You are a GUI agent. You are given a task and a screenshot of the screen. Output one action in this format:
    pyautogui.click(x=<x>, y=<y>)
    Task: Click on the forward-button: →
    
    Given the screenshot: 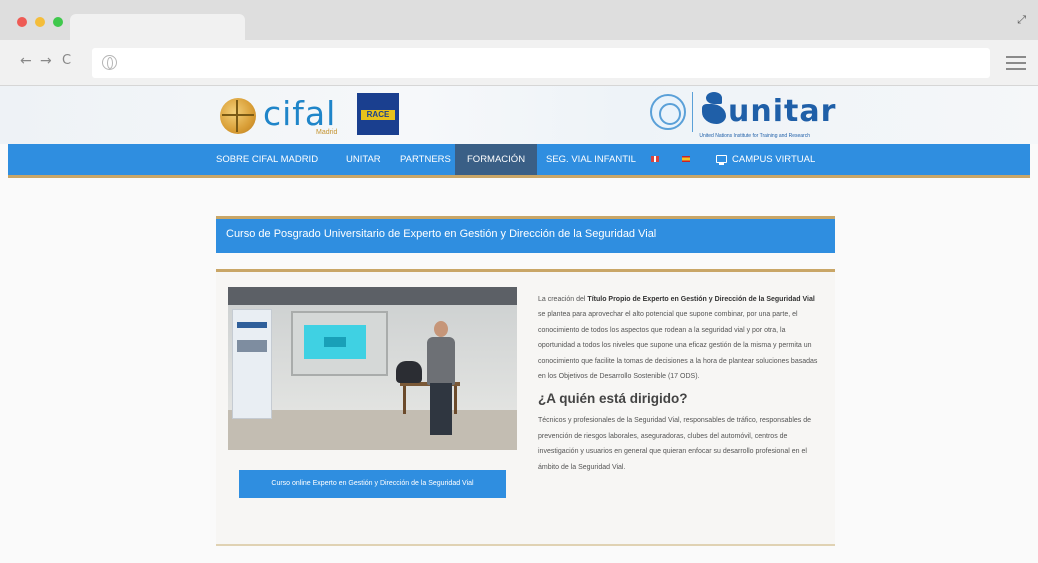 What is the action you would take?
    pyautogui.click(x=46, y=61)
    